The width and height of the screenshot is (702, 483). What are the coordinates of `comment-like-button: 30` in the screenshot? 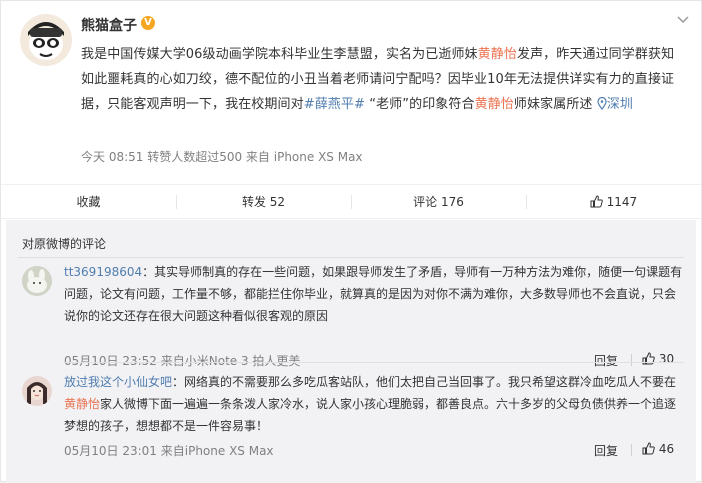 It's located at (658, 359).